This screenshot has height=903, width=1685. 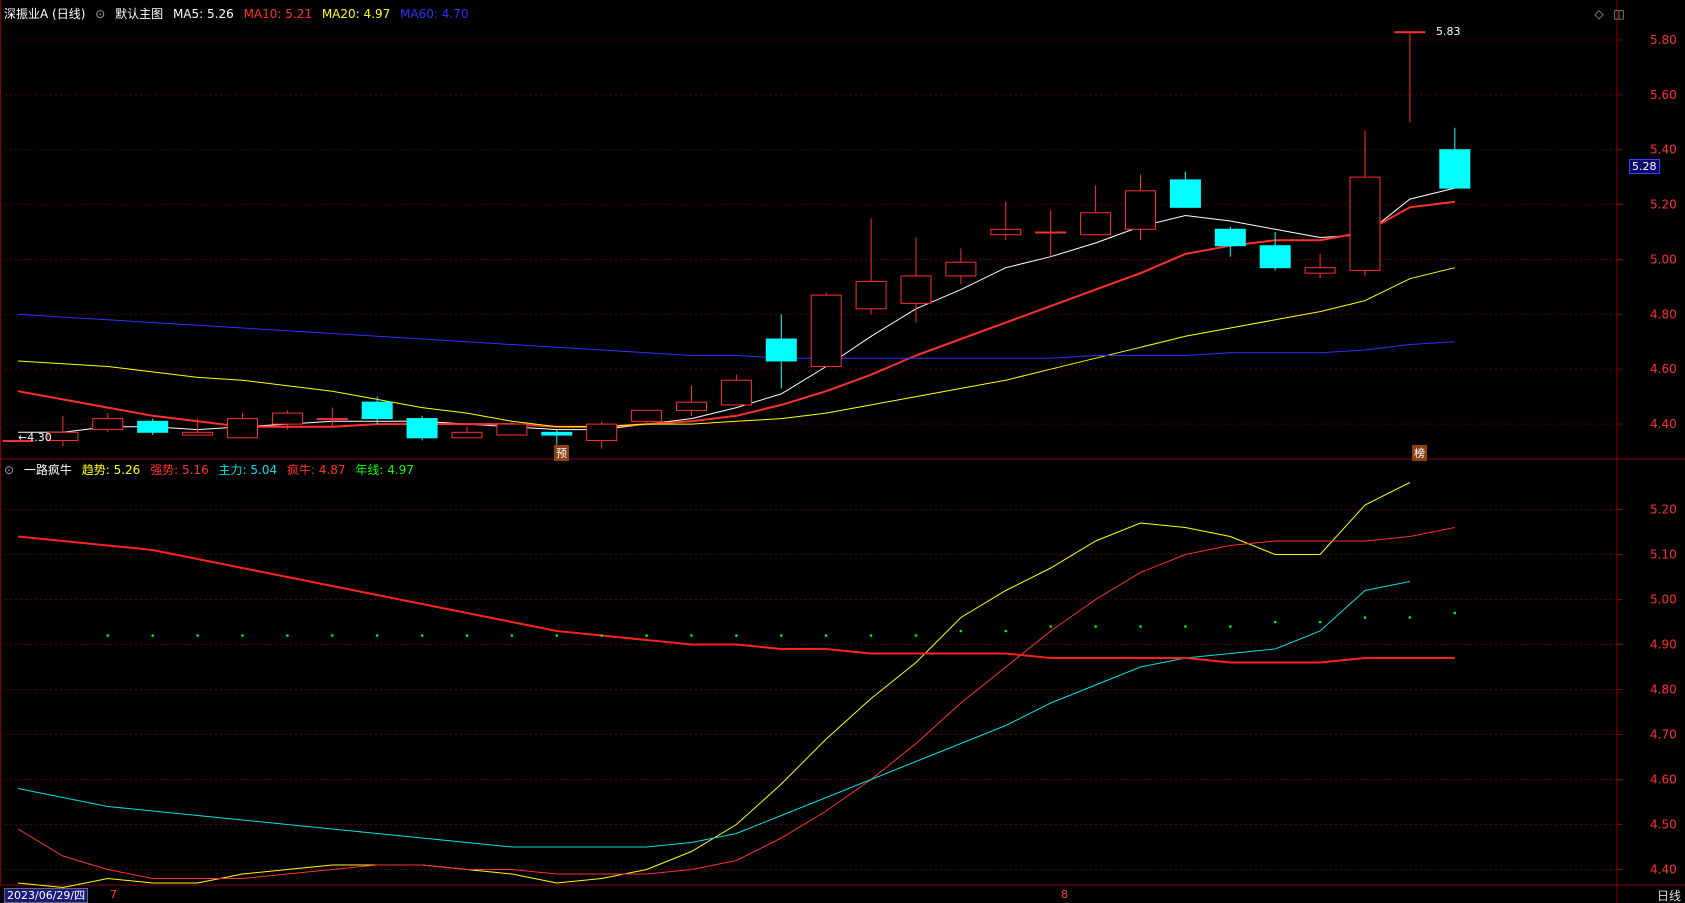 I want to click on indicator-menu-icon: ⊙, so click(x=100, y=14).